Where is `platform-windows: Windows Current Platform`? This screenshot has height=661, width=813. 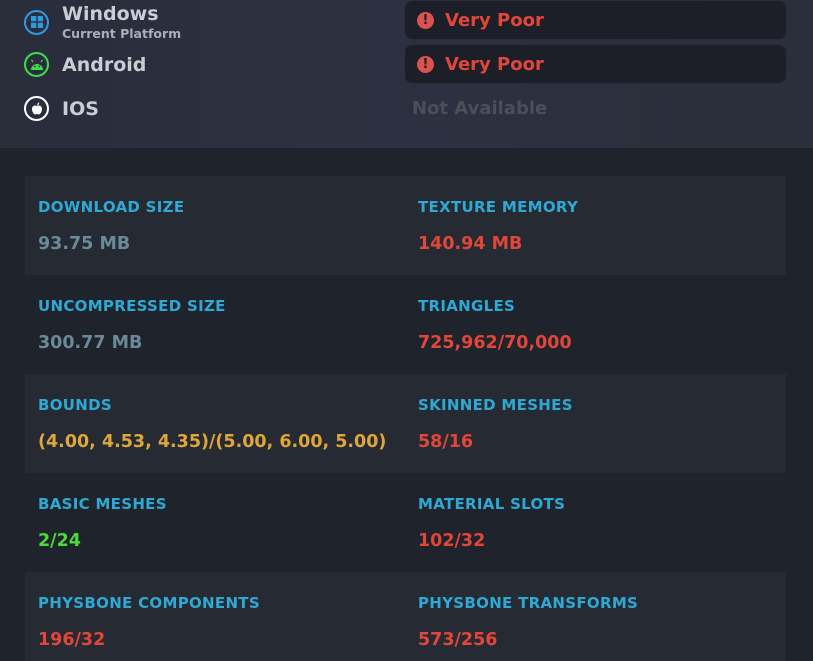 platform-windows: Windows Current Platform is located at coordinates (102, 22).